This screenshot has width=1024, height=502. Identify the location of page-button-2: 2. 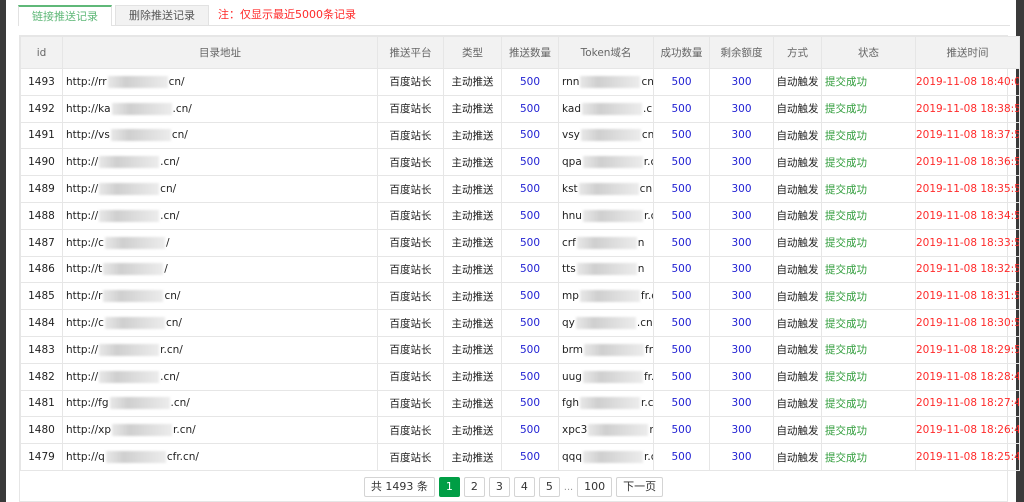
(474, 487).